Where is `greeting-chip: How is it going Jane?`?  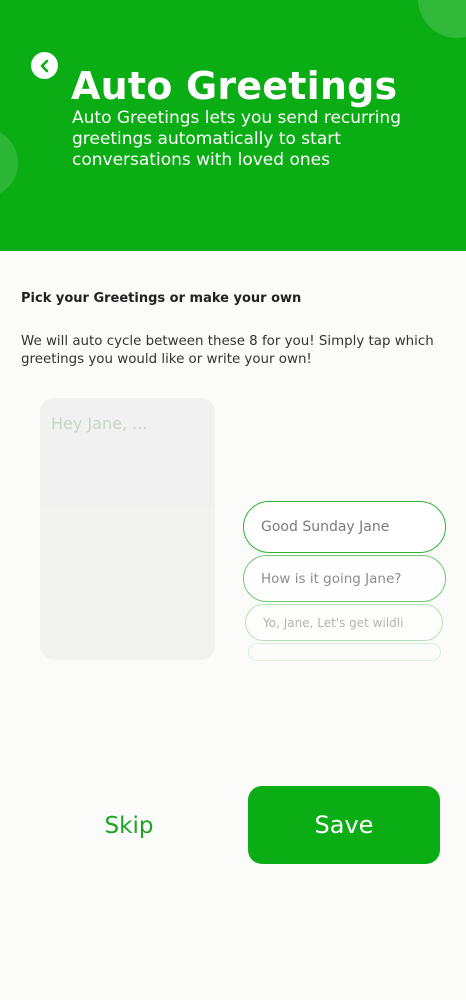
greeting-chip: How is it going Jane? is located at coordinates (344, 578).